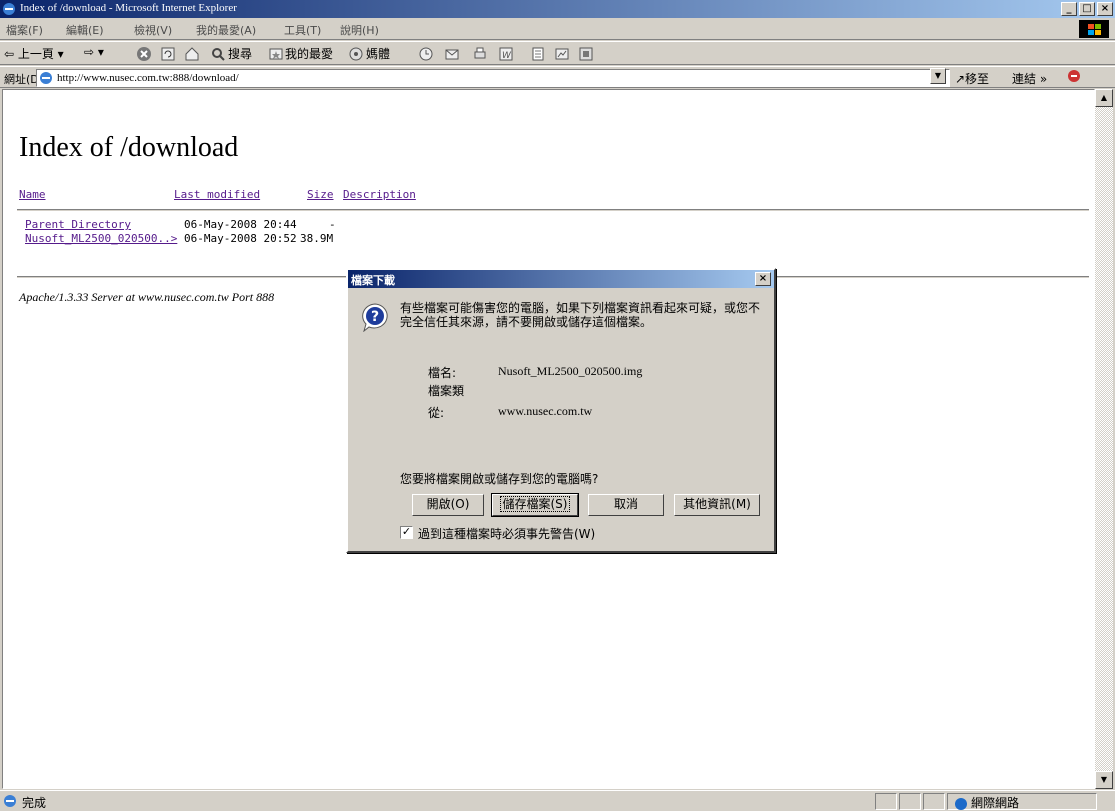 The width and height of the screenshot is (1115, 811). What do you see at coordinates (557, 29) in the screenshot?
I see `menu-bar: 檔案(F) 編輯(E) 檢視(V) 我的最愛(A) 工具(T) 說明(H)` at bounding box center [557, 29].